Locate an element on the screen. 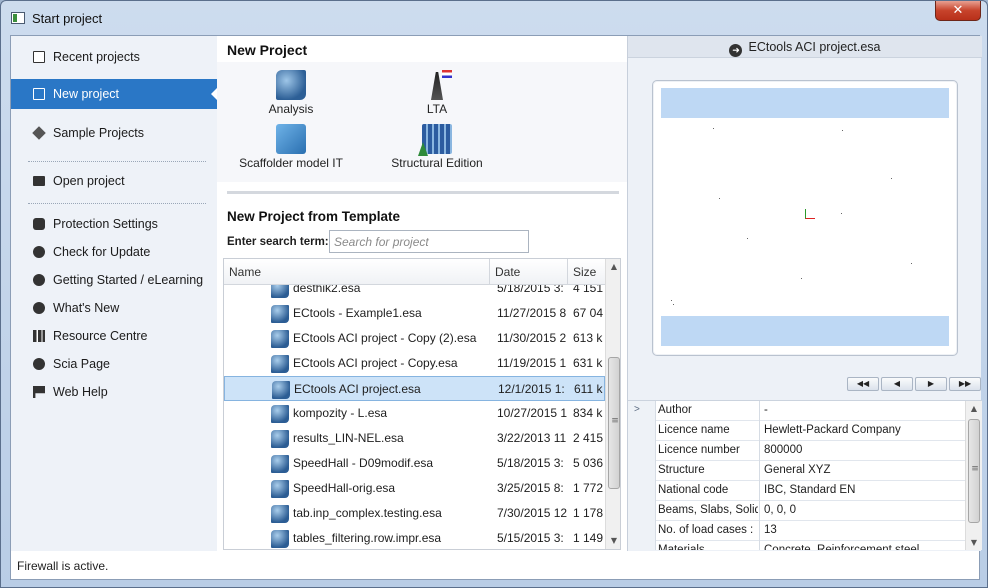 Image resolution: width=988 pixels, height=588 pixels. sidebar-item-web-help: Web Help is located at coordinates (114, 392).